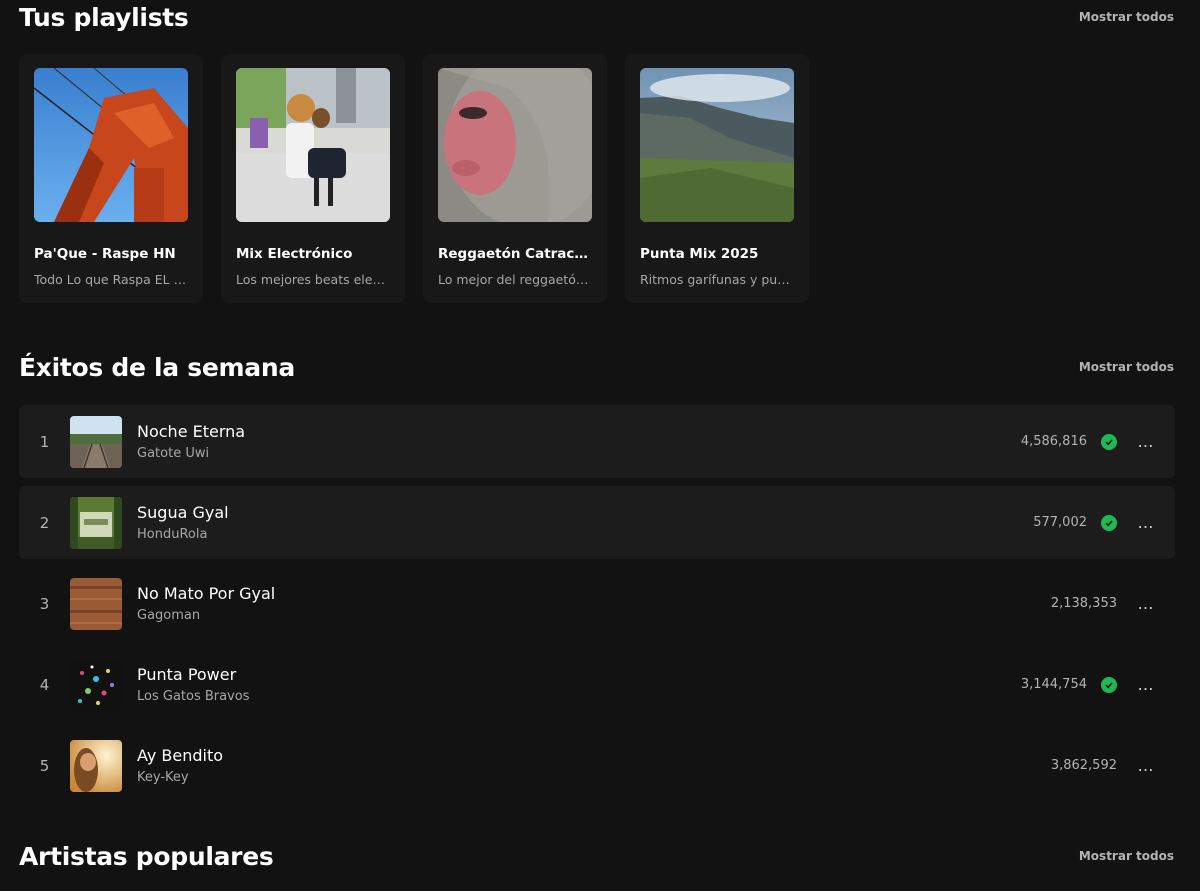  What do you see at coordinates (1083, 603) in the screenshot?
I see `play-count: 2,138,353` at bounding box center [1083, 603].